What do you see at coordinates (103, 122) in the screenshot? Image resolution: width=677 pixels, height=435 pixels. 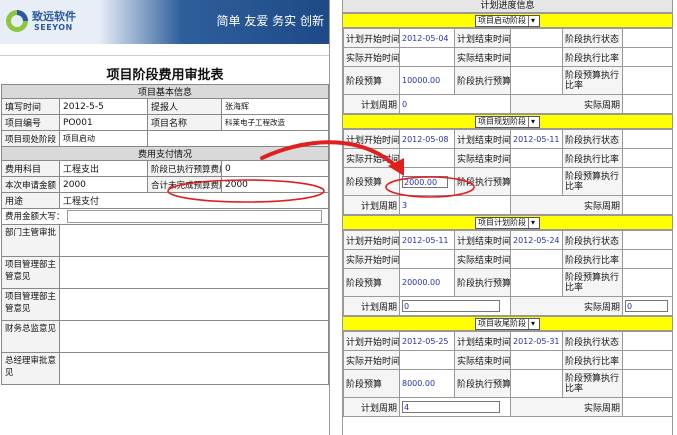 I see `project-no-field: PO001` at bounding box center [103, 122].